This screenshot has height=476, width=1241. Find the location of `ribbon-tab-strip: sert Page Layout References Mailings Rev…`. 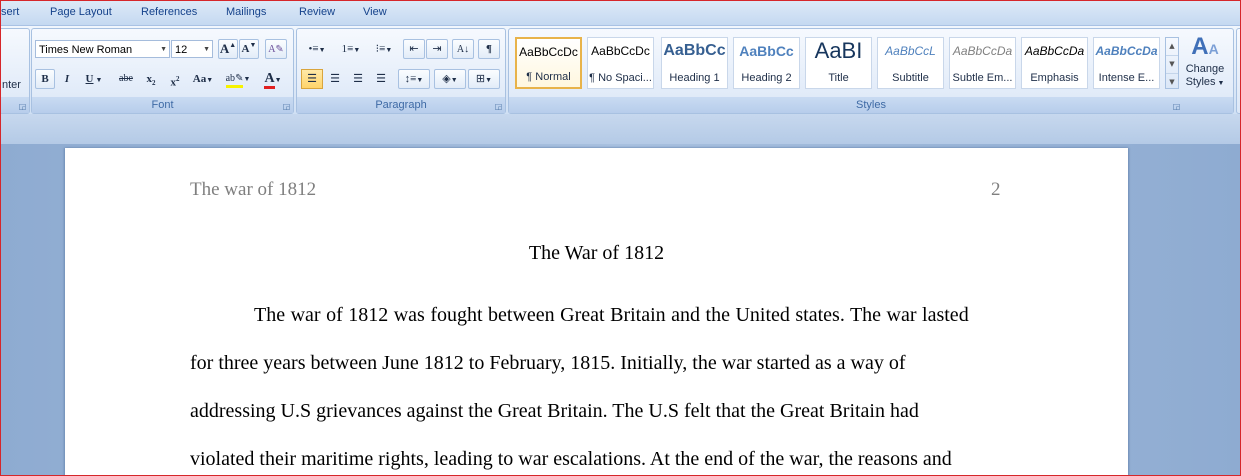

ribbon-tab-strip: sert Page Layout References Mailings Rev… is located at coordinates (620, 13).